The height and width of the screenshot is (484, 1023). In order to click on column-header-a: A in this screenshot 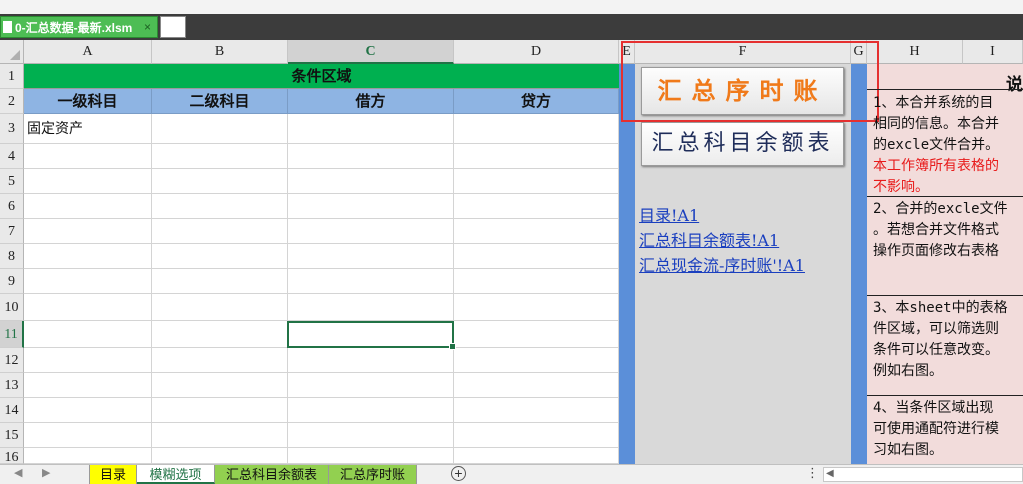, I will do `click(88, 52)`.